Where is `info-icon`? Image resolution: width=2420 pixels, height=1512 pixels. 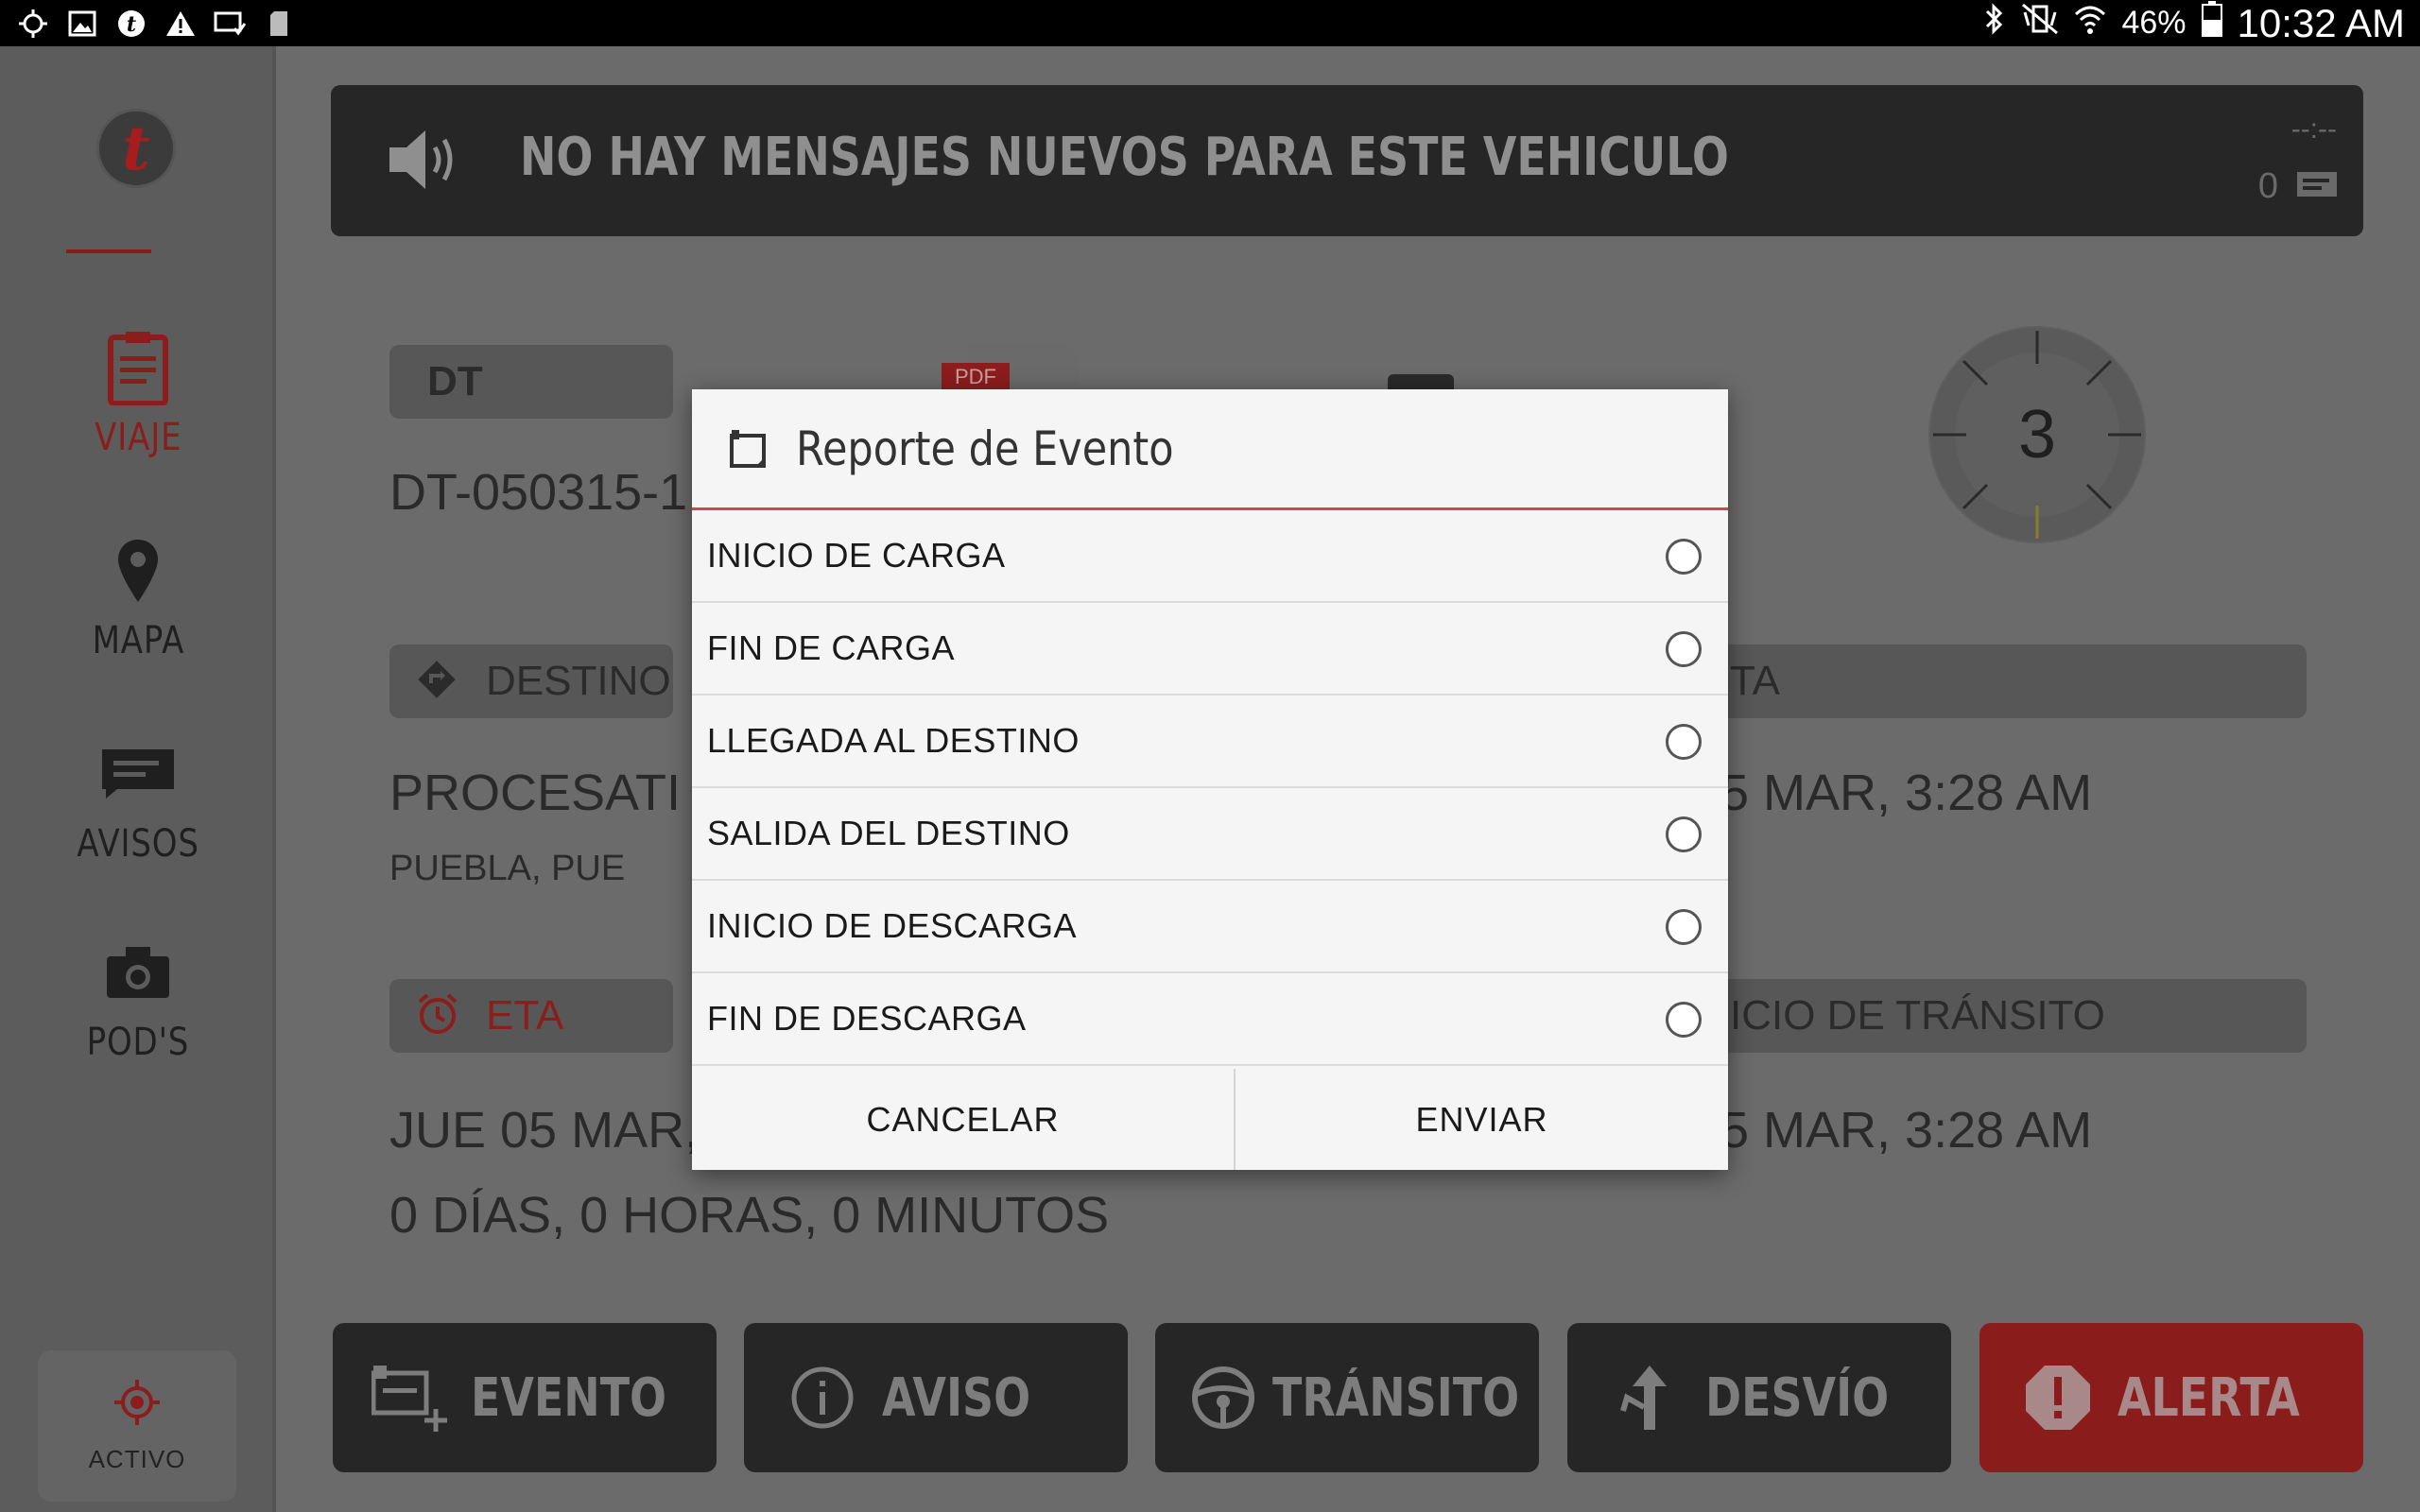 info-icon is located at coordinates (822, 1397).